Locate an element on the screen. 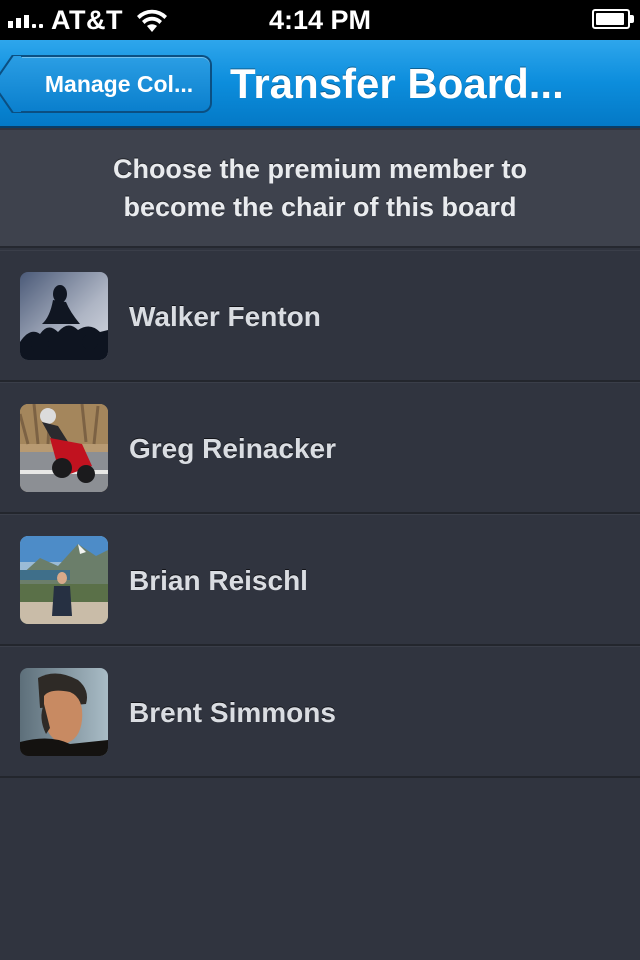 The height and width of the screenshot is (960, 640). battery-fill is located at coordinates (610, 19).